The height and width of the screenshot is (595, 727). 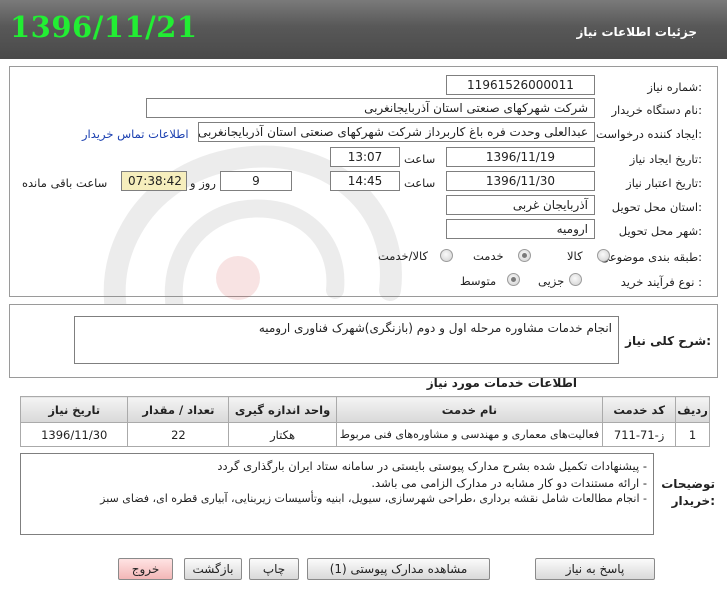 What do you see at coordinates (478, 281) in the screenshot?
I see `process-option-medium: متوسط` at bounding box center [478, 281].